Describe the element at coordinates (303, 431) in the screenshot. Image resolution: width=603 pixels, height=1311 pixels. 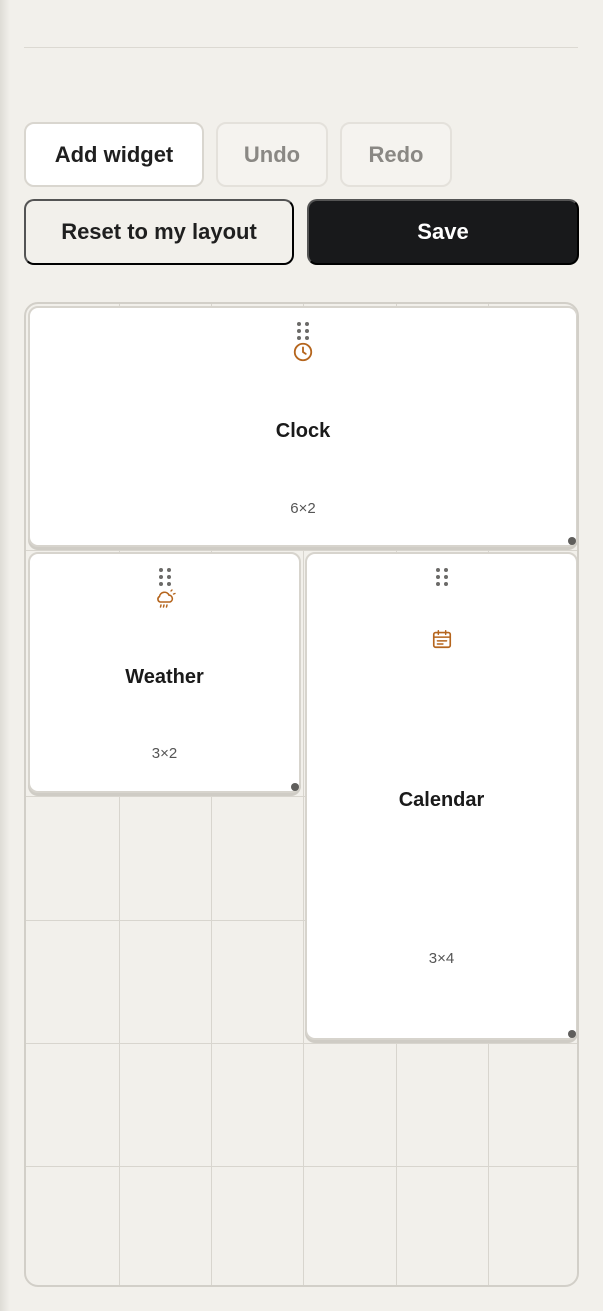
I see `widget-title: Clock` at that location.